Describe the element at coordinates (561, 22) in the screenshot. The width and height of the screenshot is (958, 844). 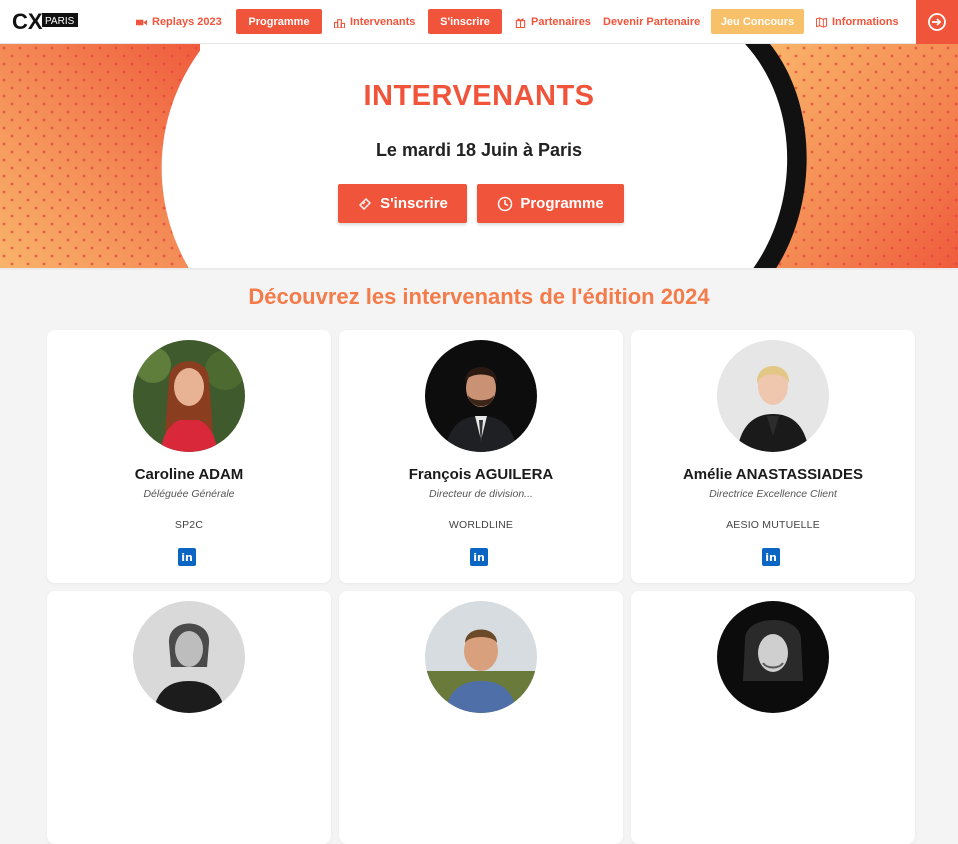
I see `nav-partenaires-label: Partenaires` at that location.